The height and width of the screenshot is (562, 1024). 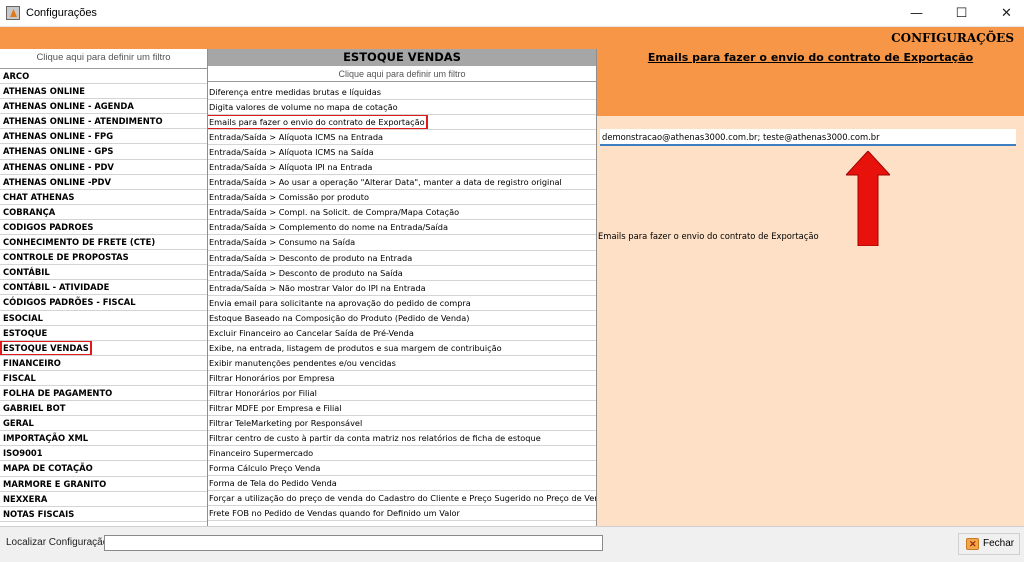 I want to click on category-item: CÓDIGOS PADRÕES - FISCAL, so click(x=103, y=303).